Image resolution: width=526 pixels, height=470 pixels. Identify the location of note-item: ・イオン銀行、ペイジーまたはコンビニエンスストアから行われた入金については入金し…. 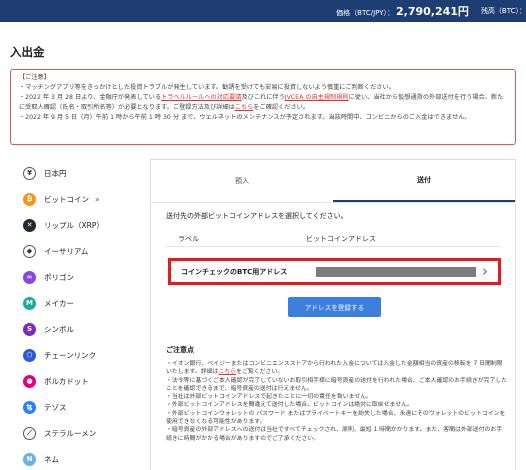
(337, 368).